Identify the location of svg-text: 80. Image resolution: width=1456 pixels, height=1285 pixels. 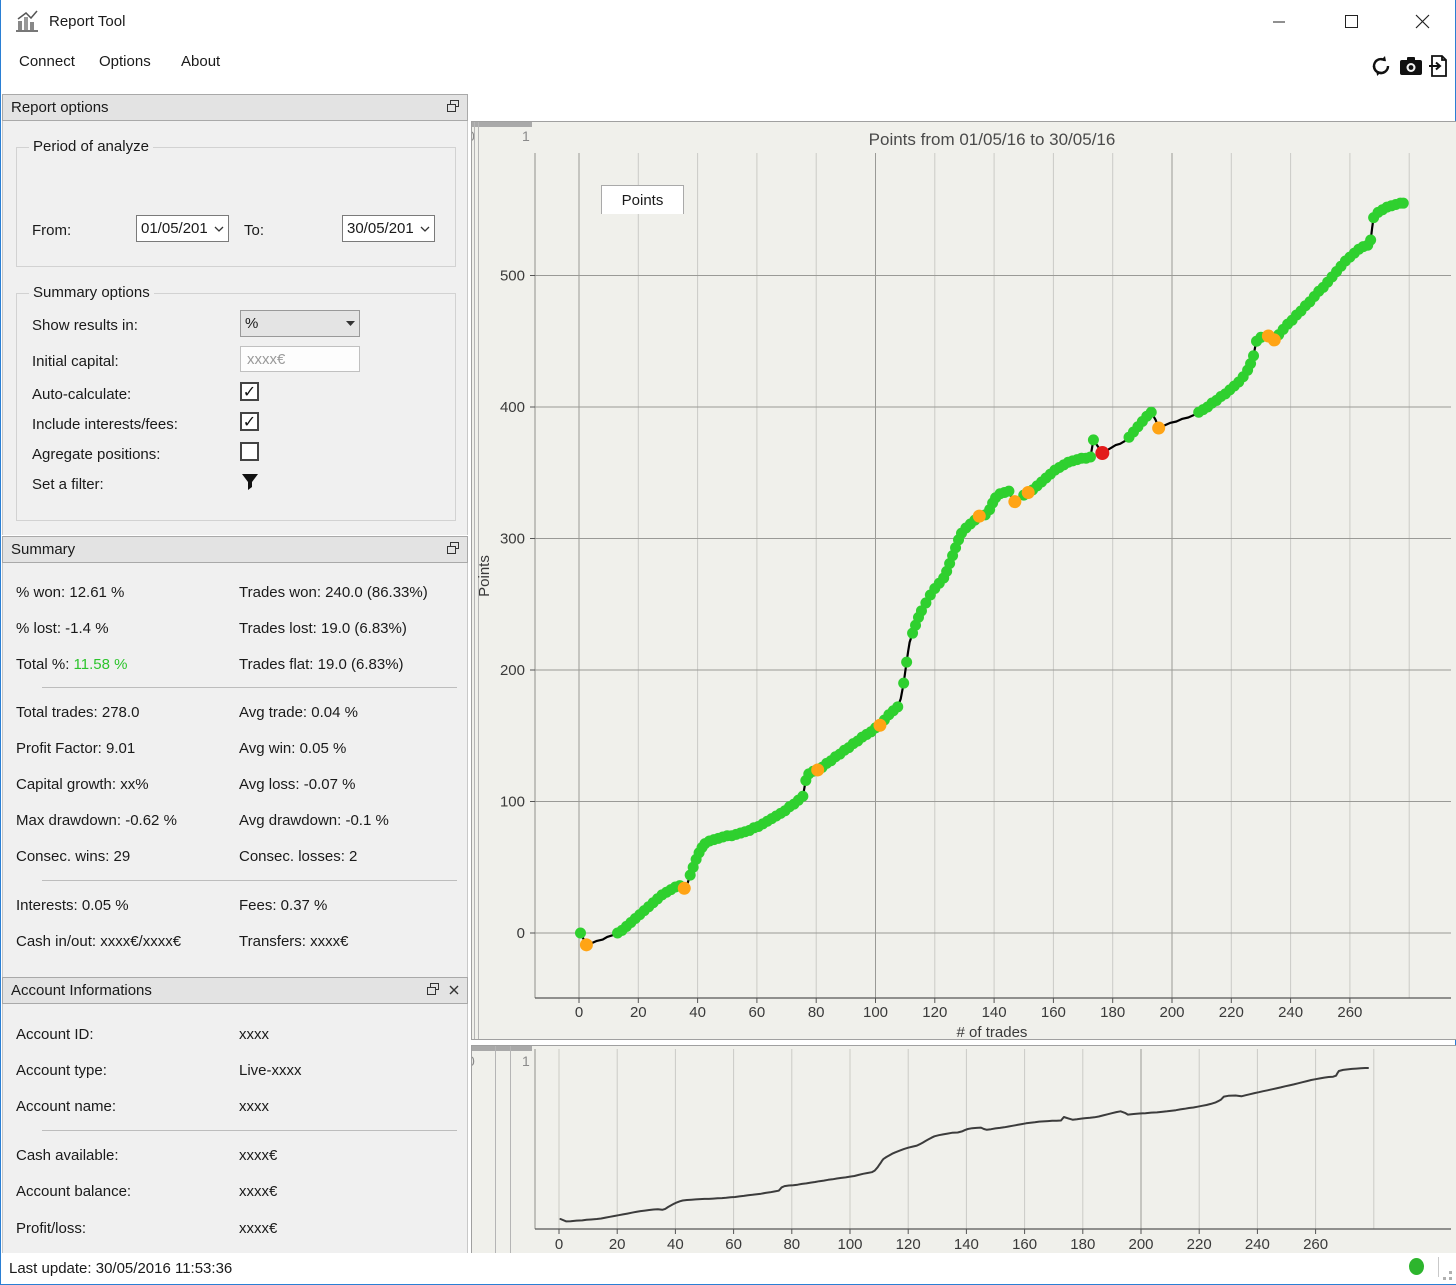
(791, 1244).